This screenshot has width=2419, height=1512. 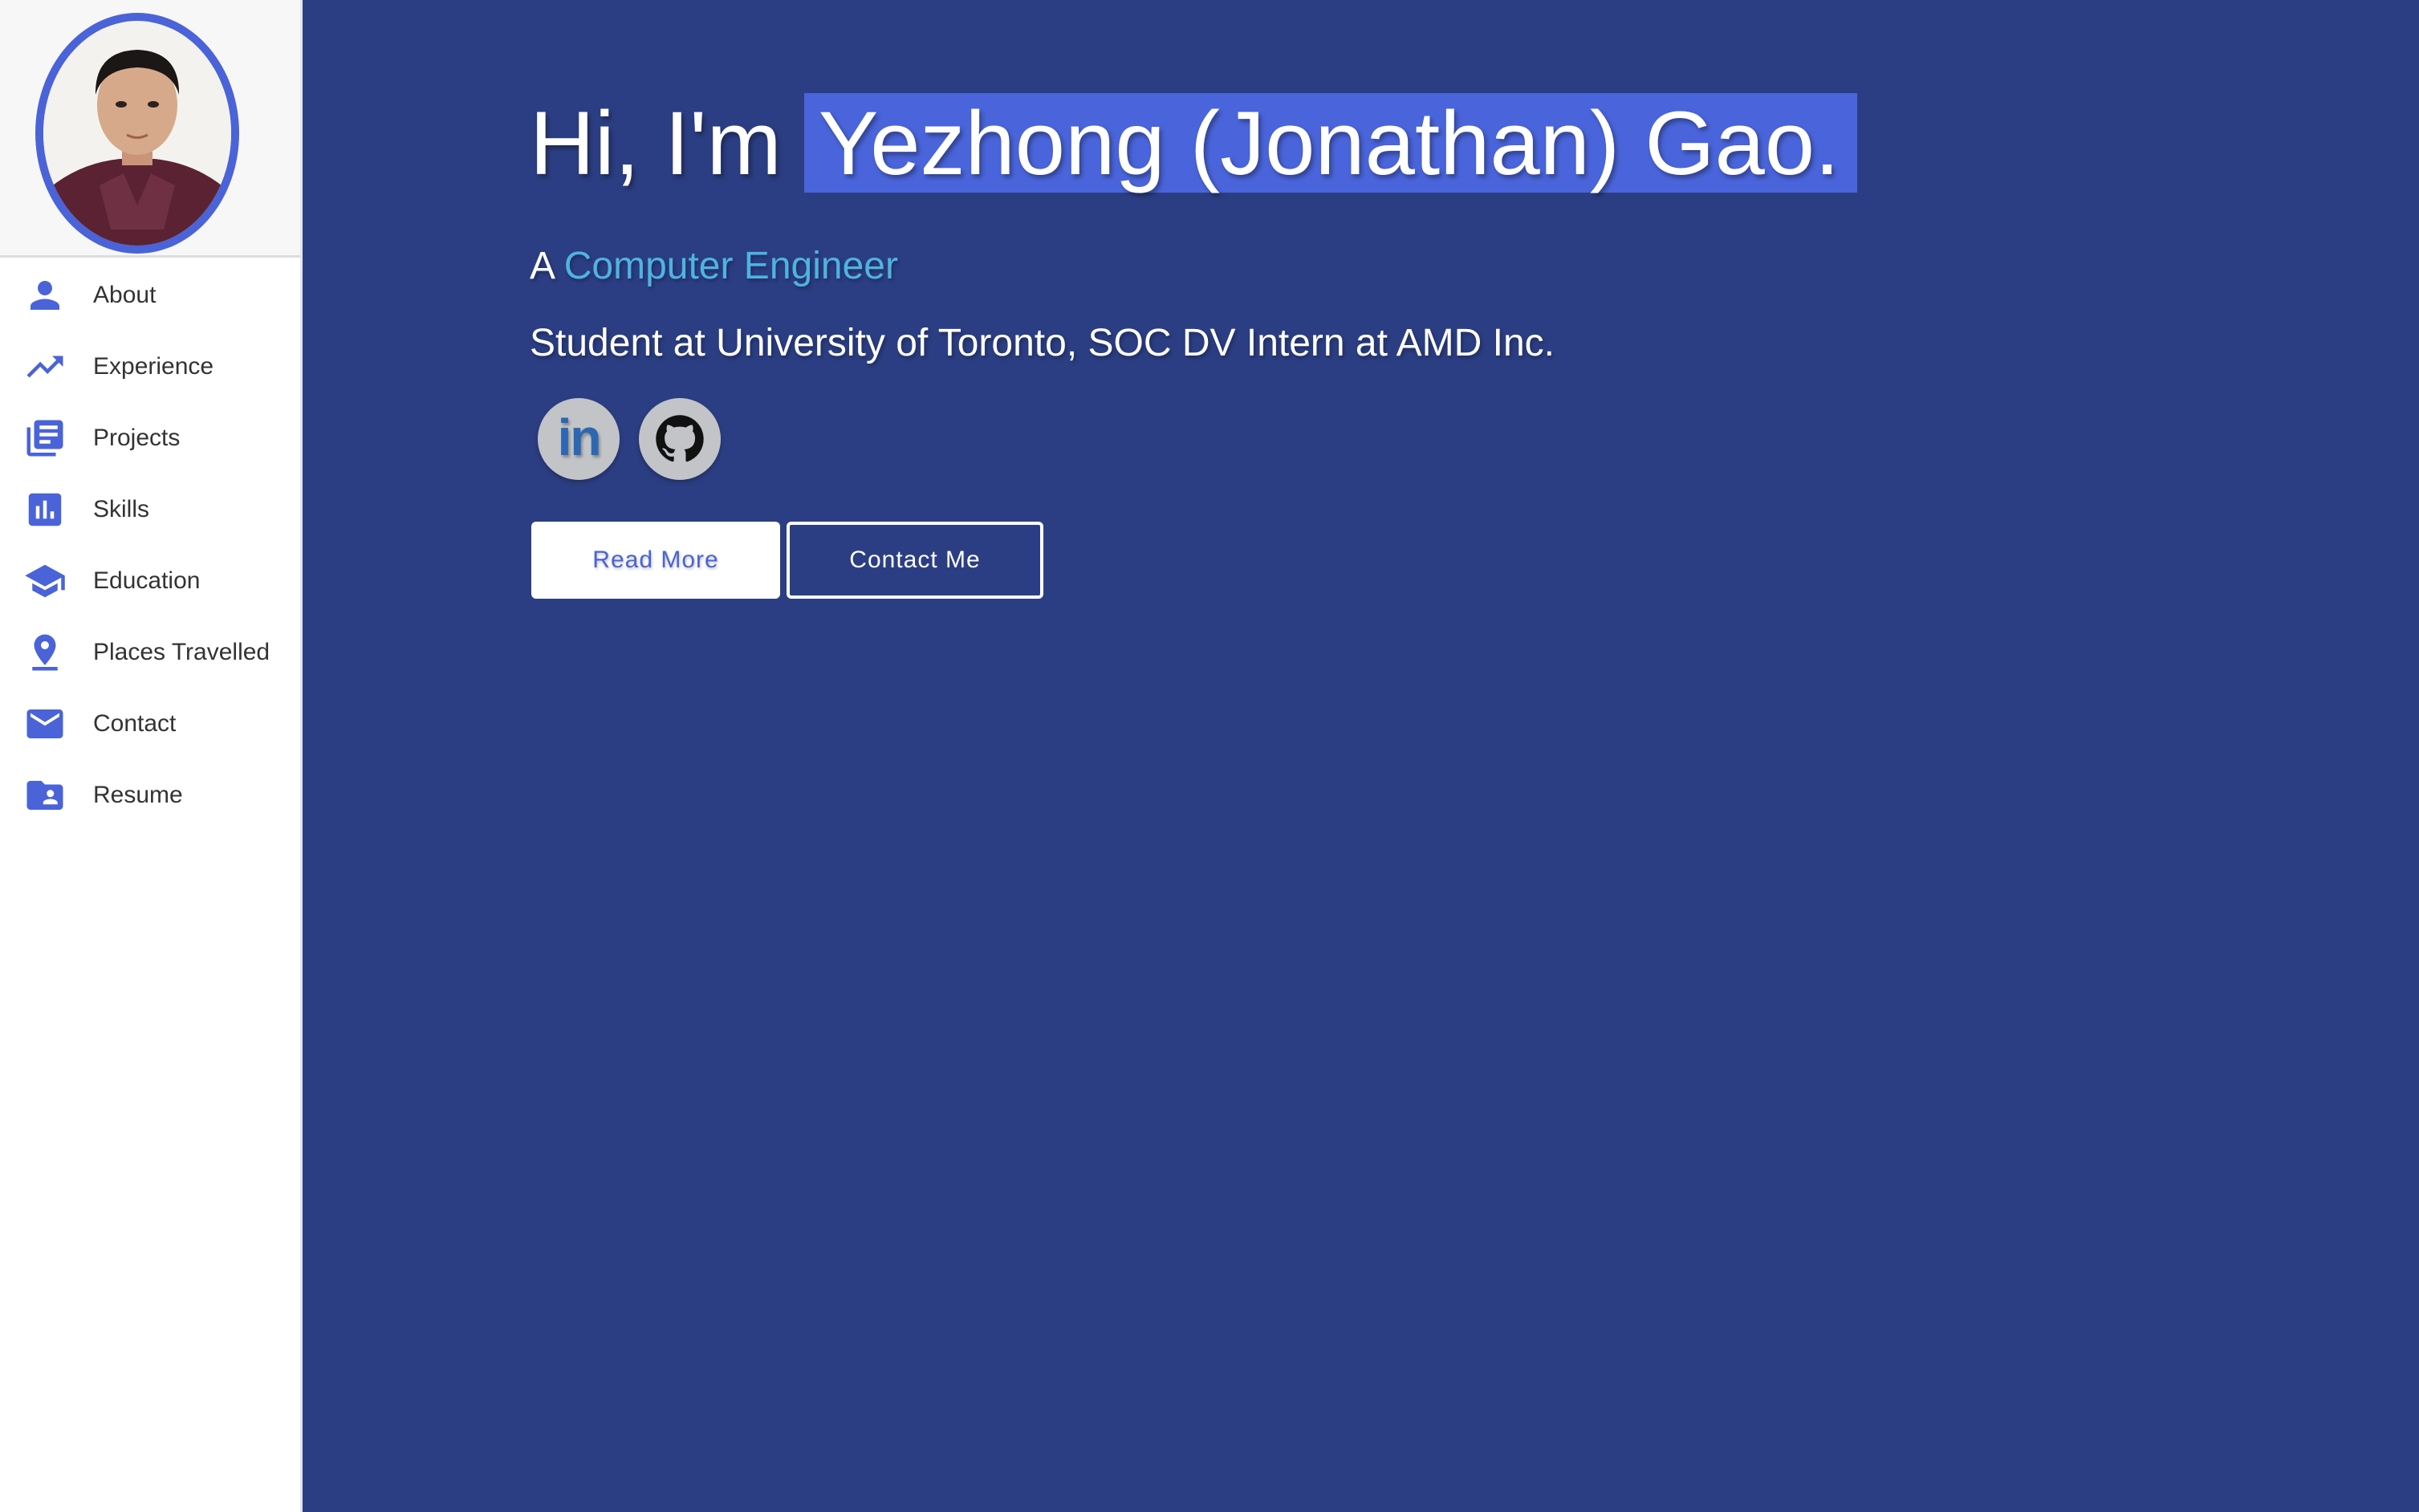 What do you see at coordinates (137, 438) in the screenshot?
I see `sidebar-item-label: Projects` at bounding box center [137, 438].